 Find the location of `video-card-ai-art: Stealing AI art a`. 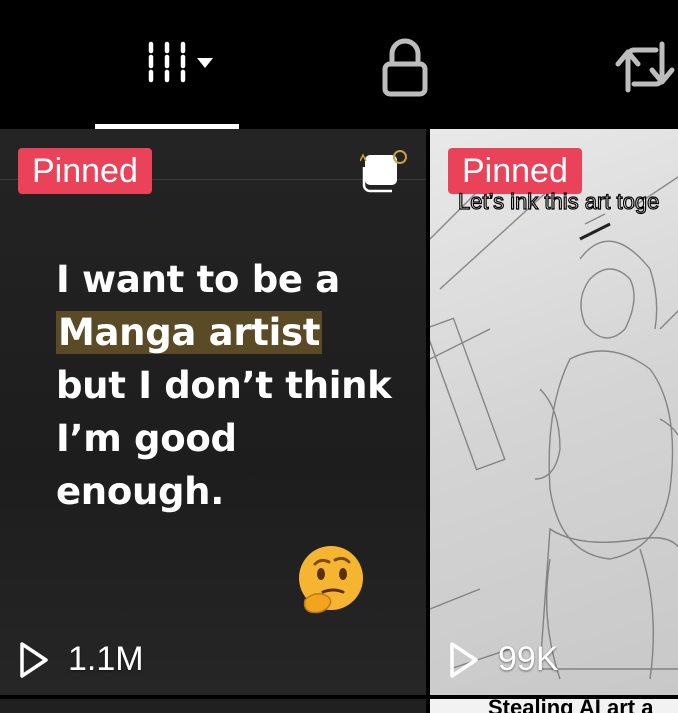

video-card-ai-art: Stealing AI art a is located at coordinates (554, 706).